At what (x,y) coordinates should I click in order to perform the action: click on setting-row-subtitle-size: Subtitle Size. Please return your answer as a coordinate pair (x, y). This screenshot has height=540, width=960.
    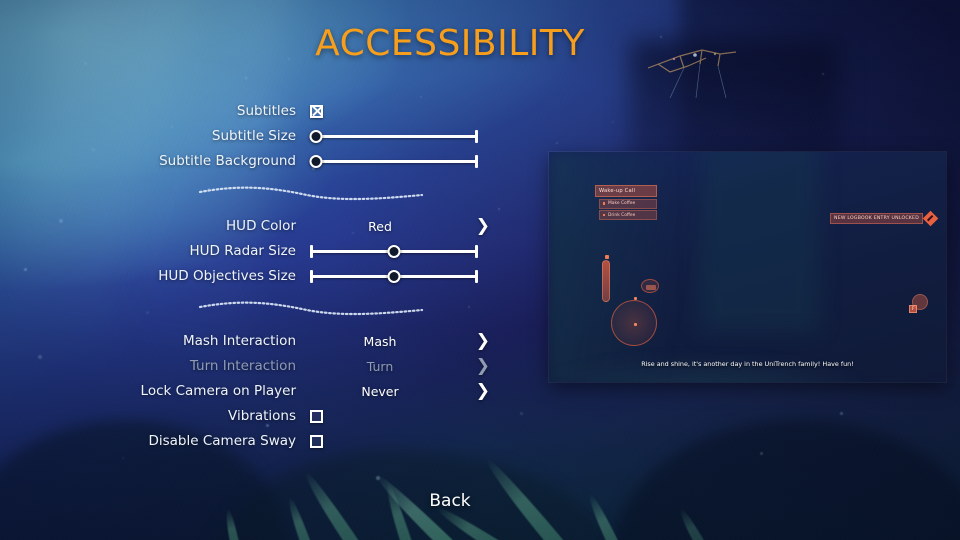
    Looking at the image, I should click on (250, 136).